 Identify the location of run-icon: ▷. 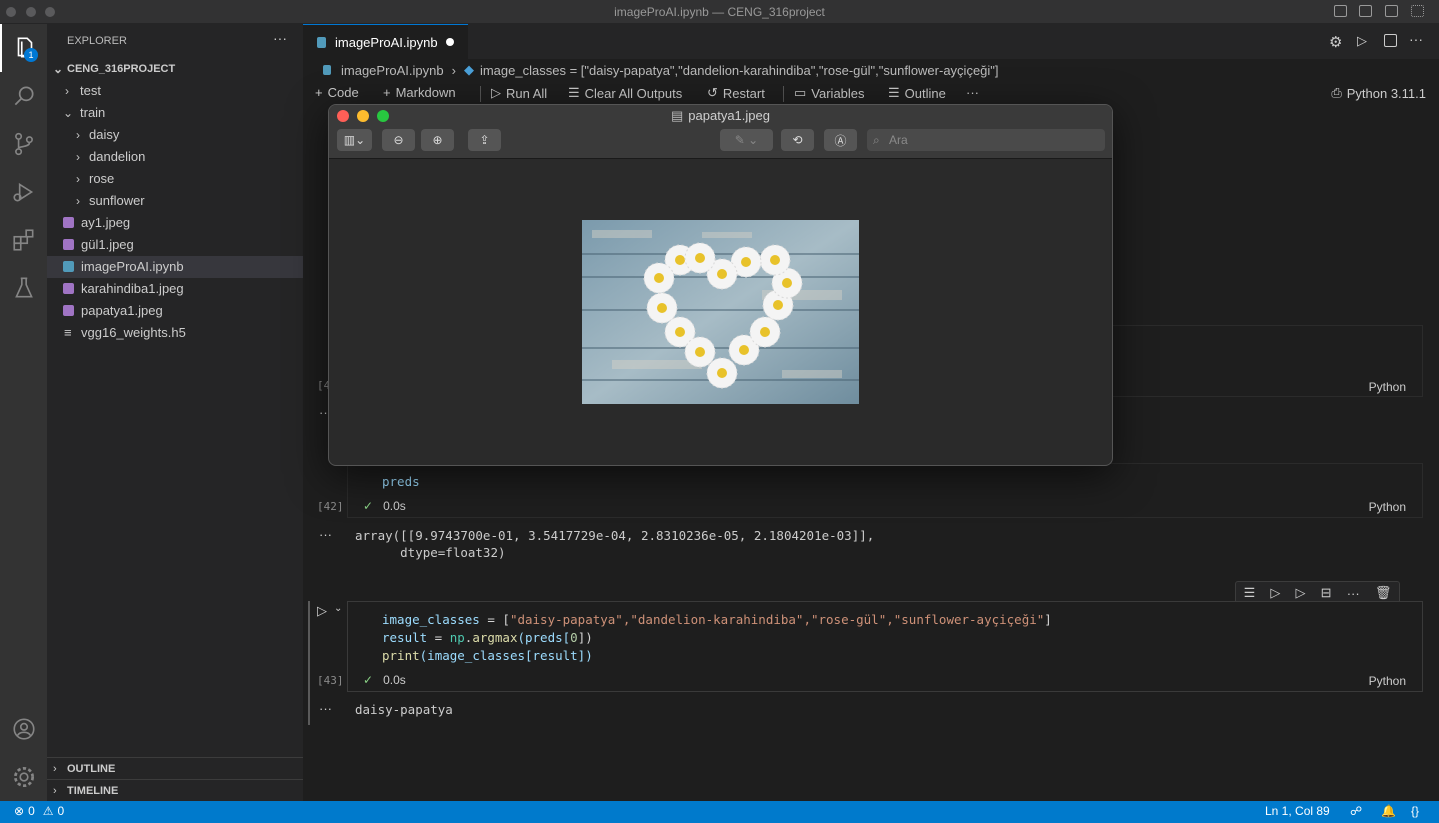
(1362, 41).